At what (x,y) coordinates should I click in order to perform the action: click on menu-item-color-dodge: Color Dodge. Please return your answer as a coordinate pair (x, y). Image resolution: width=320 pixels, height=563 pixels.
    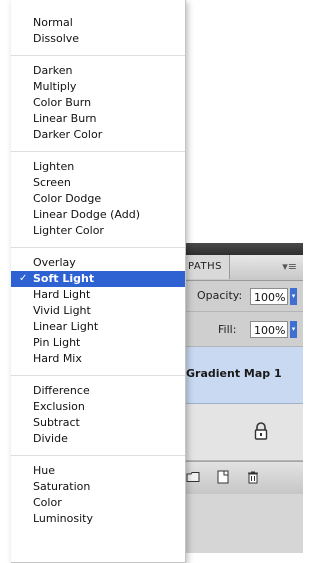
    Looking at the image, I should click on (98, 199).